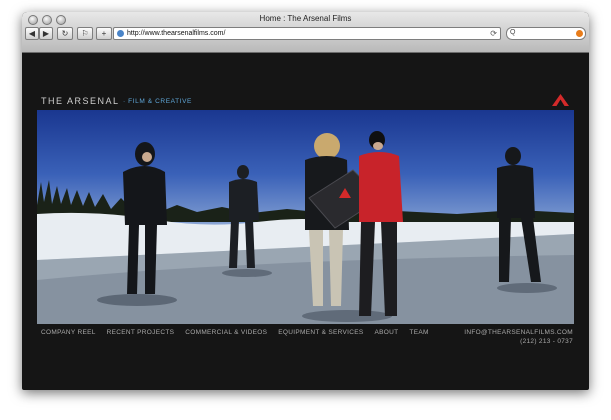  What do you see at coordinates (226, 332) in the screenshot?
I see `nav-commercial-videos: COMMERCIAL & VIDEOS` at bounding box center [226, 332].